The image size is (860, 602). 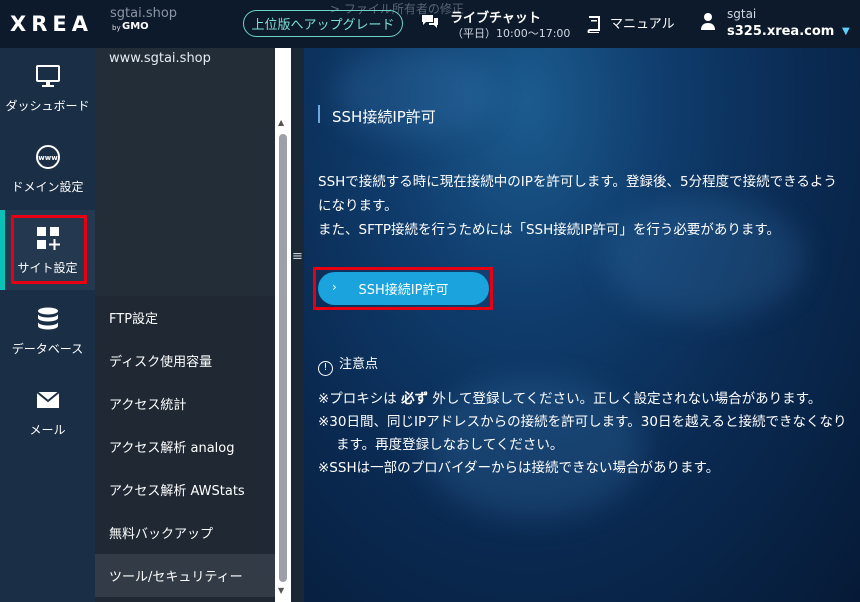 I want to click on notice-heading: ! 注意点, so click(x=348, y=364).